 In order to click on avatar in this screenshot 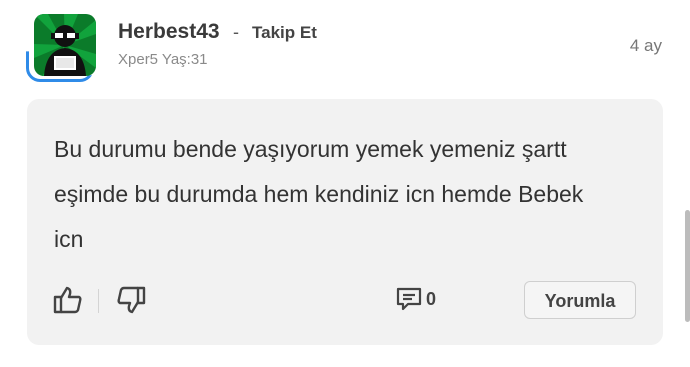, I will do `click(62, 49)`.